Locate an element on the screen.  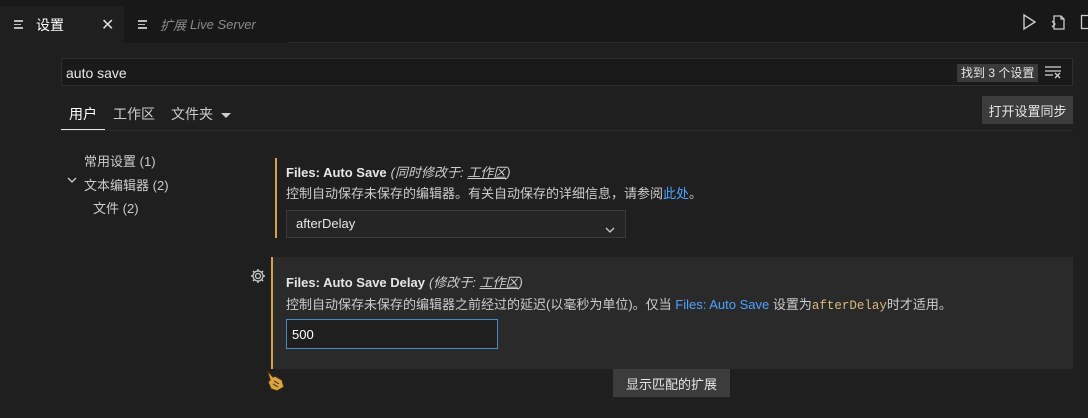
tab-folder: 文件夹 is located at coordinates (201, 116).